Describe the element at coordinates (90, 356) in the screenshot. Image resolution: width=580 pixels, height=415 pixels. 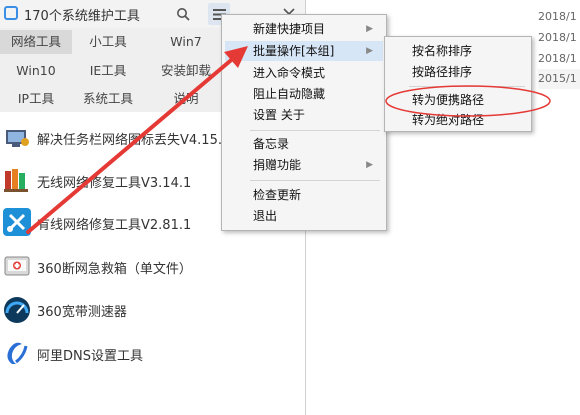
I see `tool-label: 阿里DNS设置工具` at that location.